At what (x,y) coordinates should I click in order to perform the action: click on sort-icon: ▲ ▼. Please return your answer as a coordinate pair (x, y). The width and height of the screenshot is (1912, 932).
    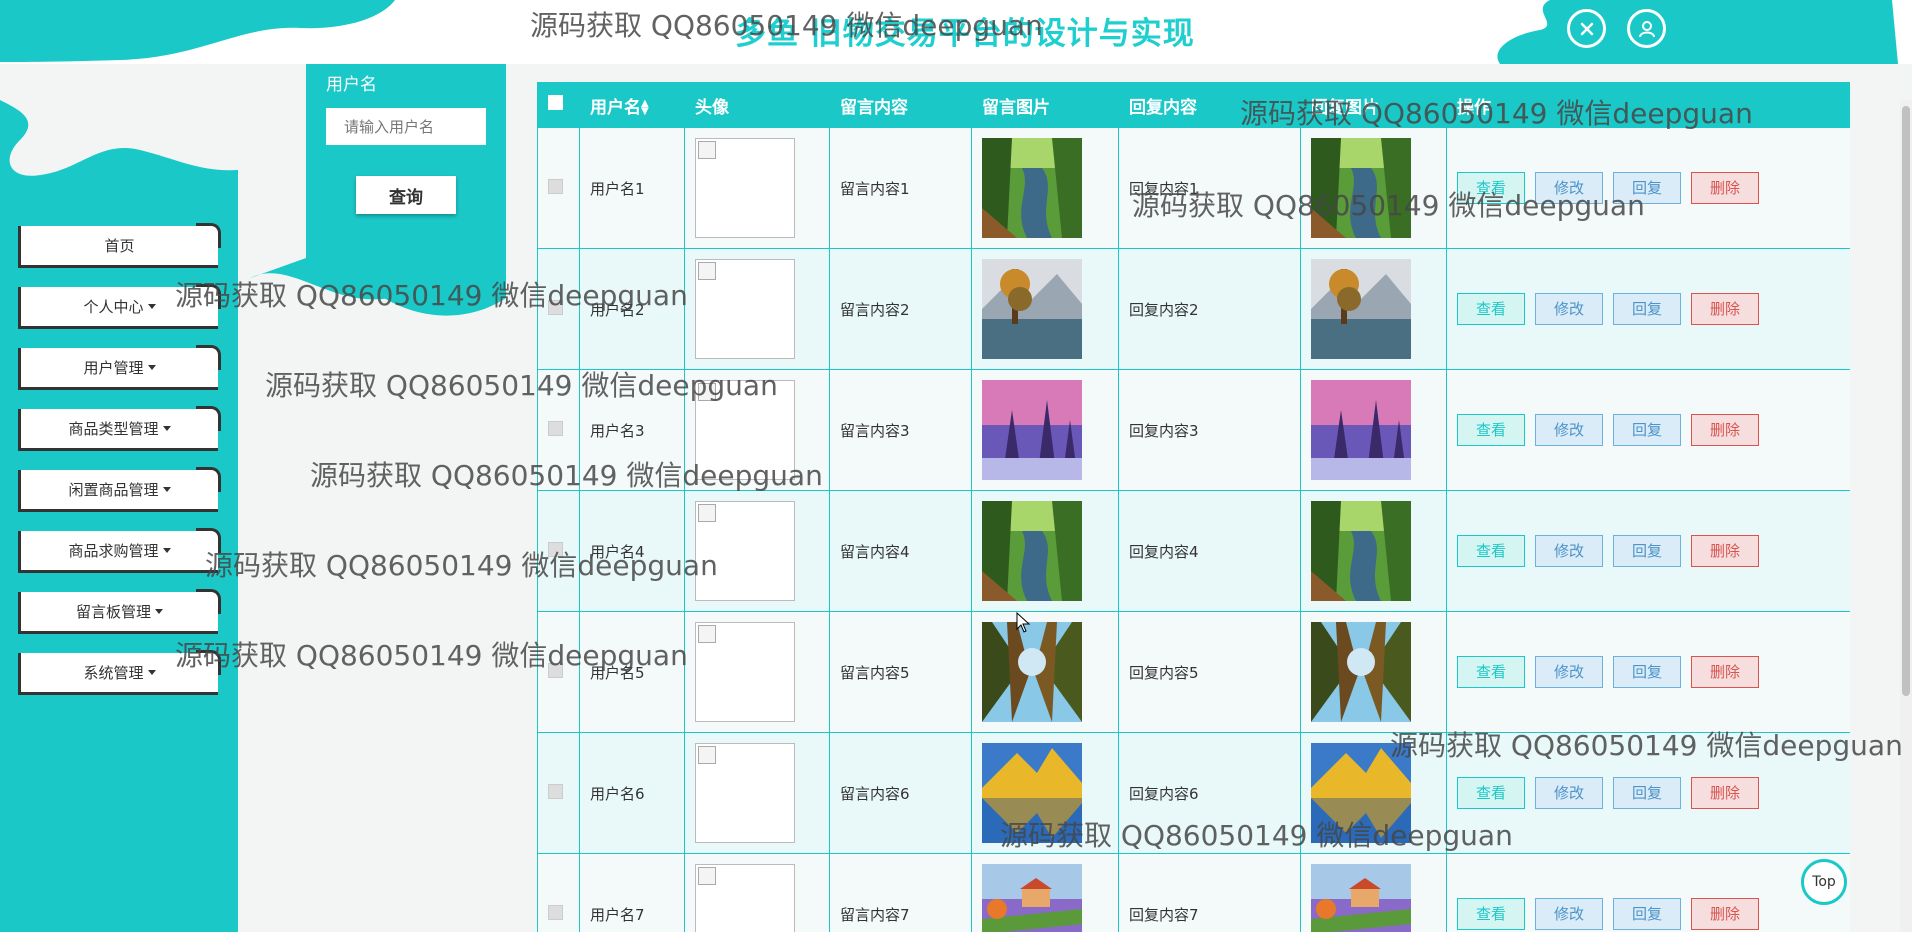
    Looking at the image, I should click on (645, 107).